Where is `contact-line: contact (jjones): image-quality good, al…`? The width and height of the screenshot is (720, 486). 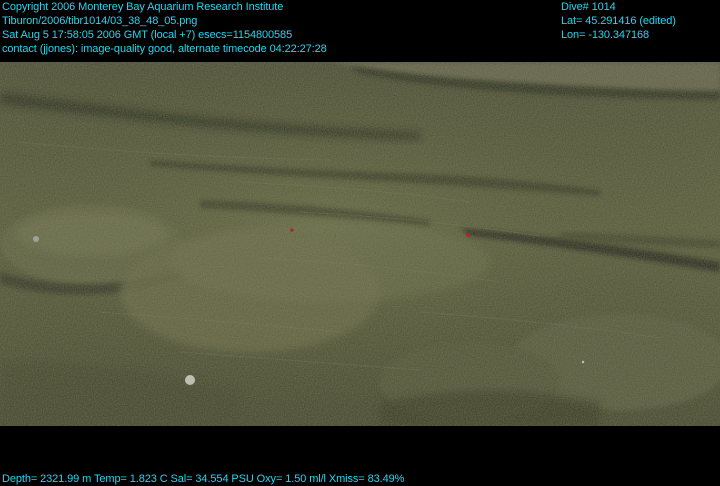
contact-line: contact (jjones): image-quality good, al… is located at coordinates (164, 49).